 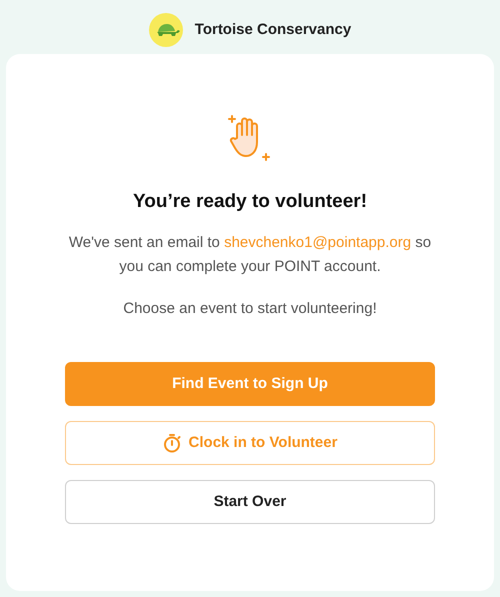 I want to click on start-over-button: Start Over, so click(x=250, y=502).